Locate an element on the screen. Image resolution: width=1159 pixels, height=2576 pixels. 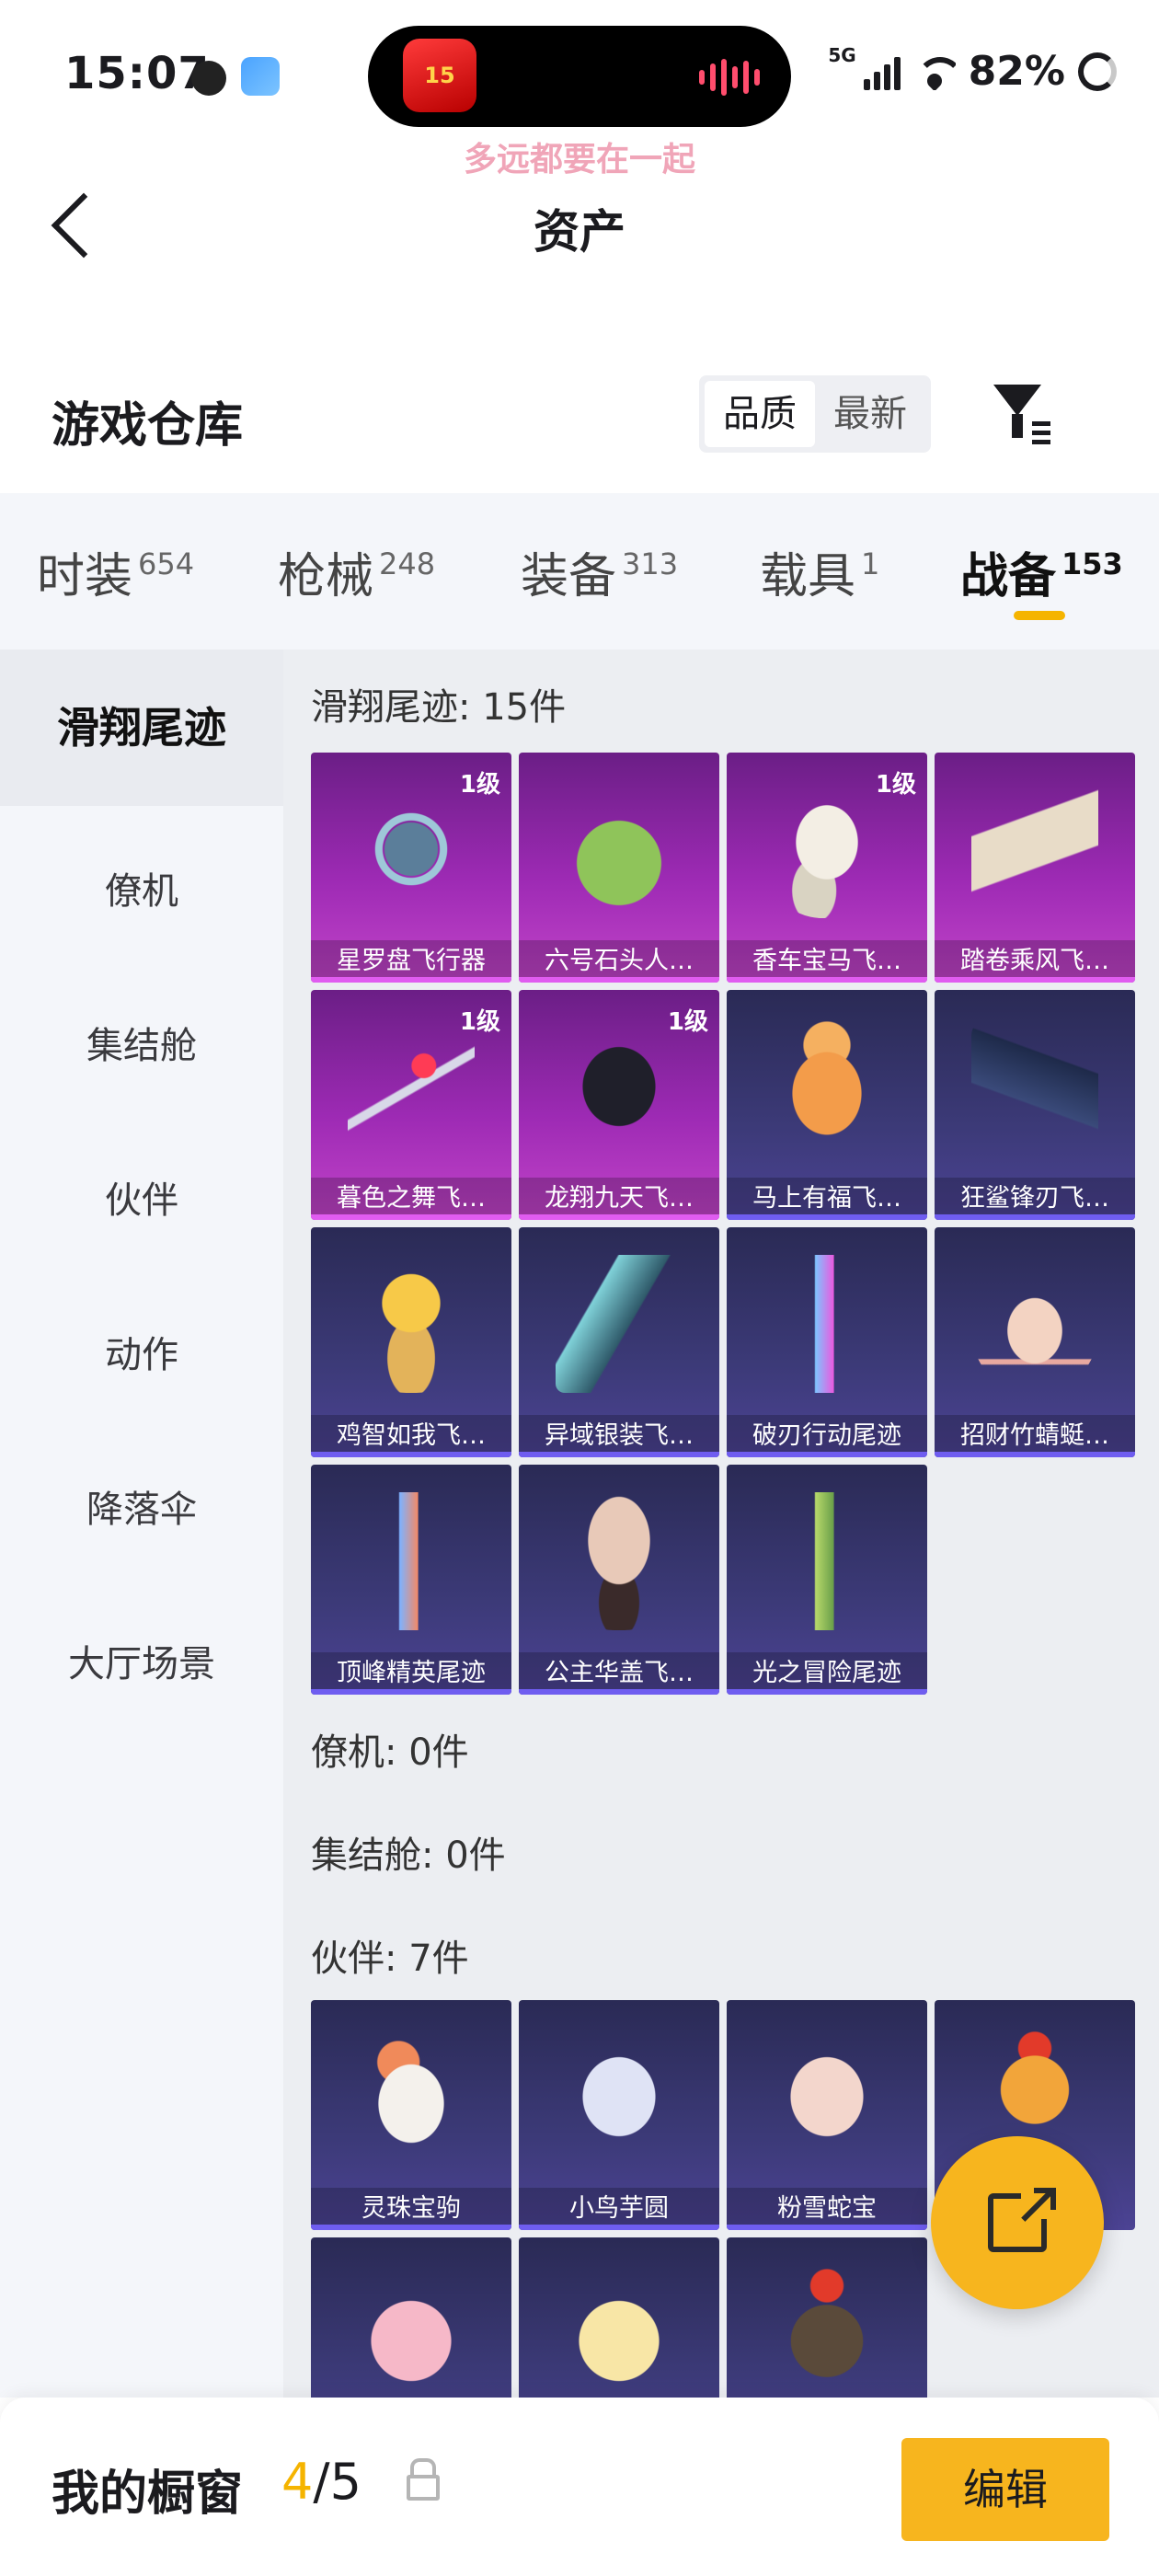
side-item-lobby-scene: 大厅场景 is located at coordinates (141, 1660).